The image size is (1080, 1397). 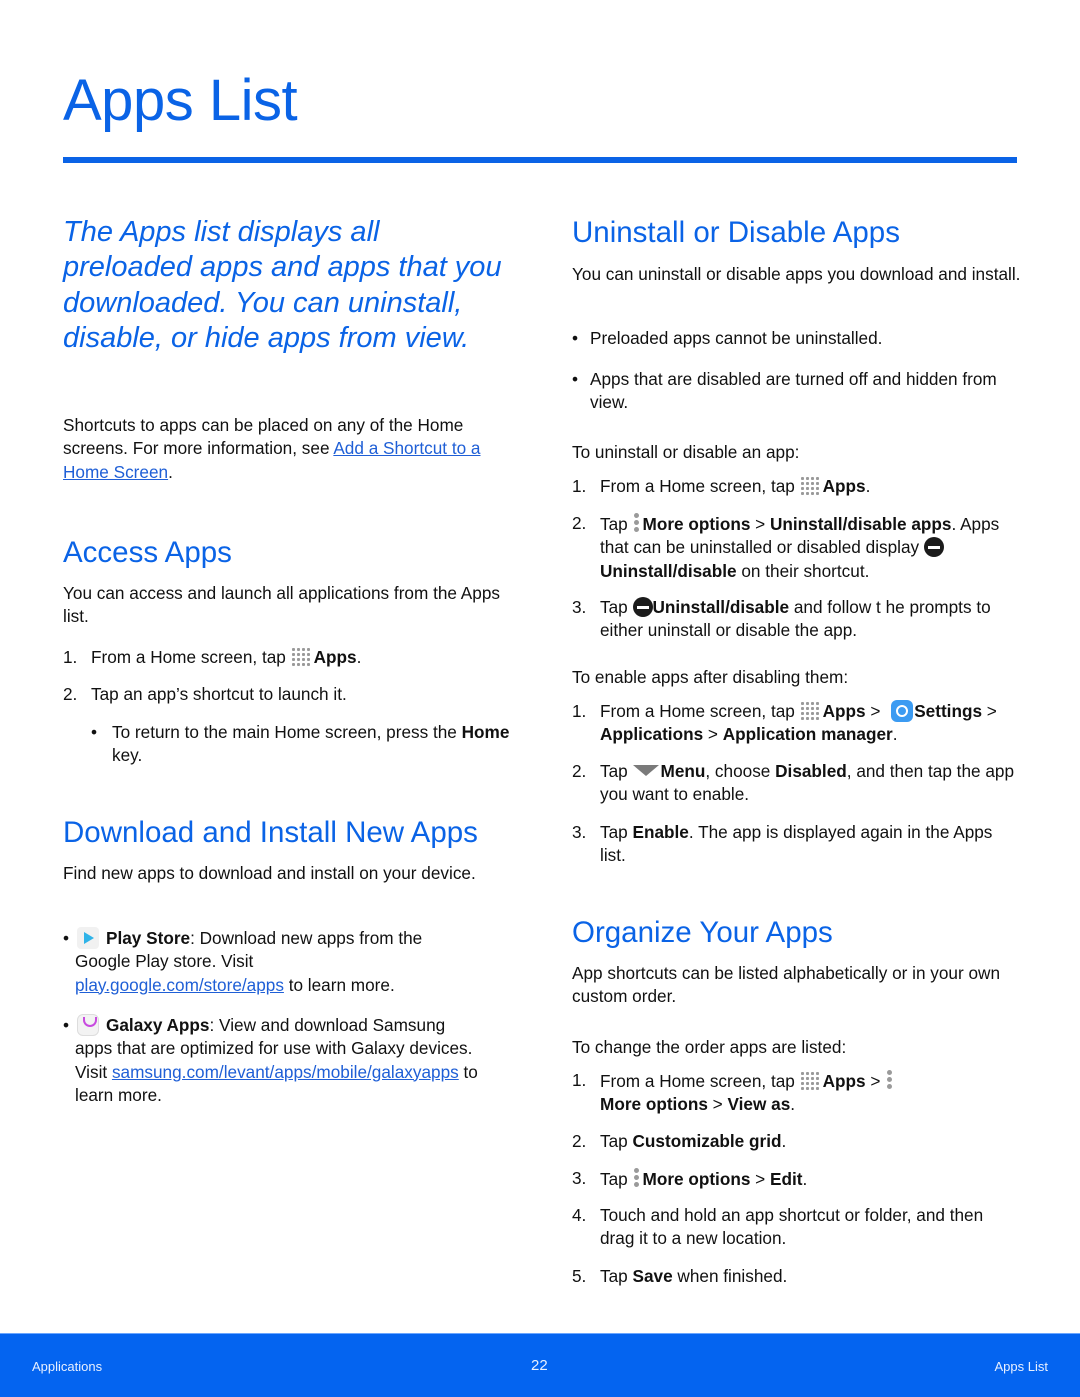 What do you see at coordinates (67, 1366) in the screenshot?
I see `footer-section: Applications` at bounding box center [67, 1366].